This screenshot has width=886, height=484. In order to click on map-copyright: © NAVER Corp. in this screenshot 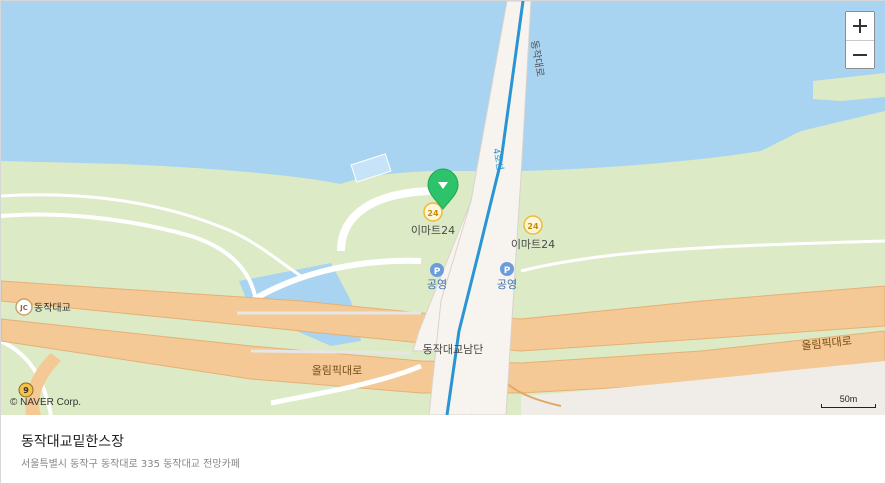, I will do `click(45, 402)`.